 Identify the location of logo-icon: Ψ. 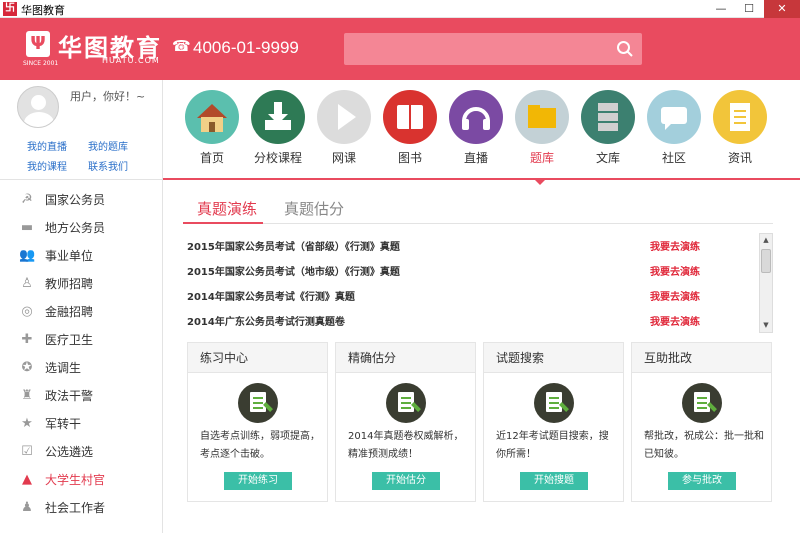
(38, 44).